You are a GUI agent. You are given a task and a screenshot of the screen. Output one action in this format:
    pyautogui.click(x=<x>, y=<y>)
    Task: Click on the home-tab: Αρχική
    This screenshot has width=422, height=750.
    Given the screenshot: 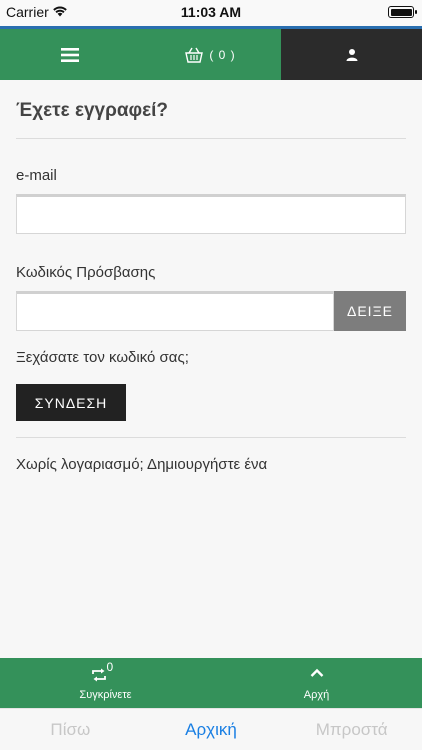 What is the action you would take?
    pyautogui.click(x=211, y=730)
    